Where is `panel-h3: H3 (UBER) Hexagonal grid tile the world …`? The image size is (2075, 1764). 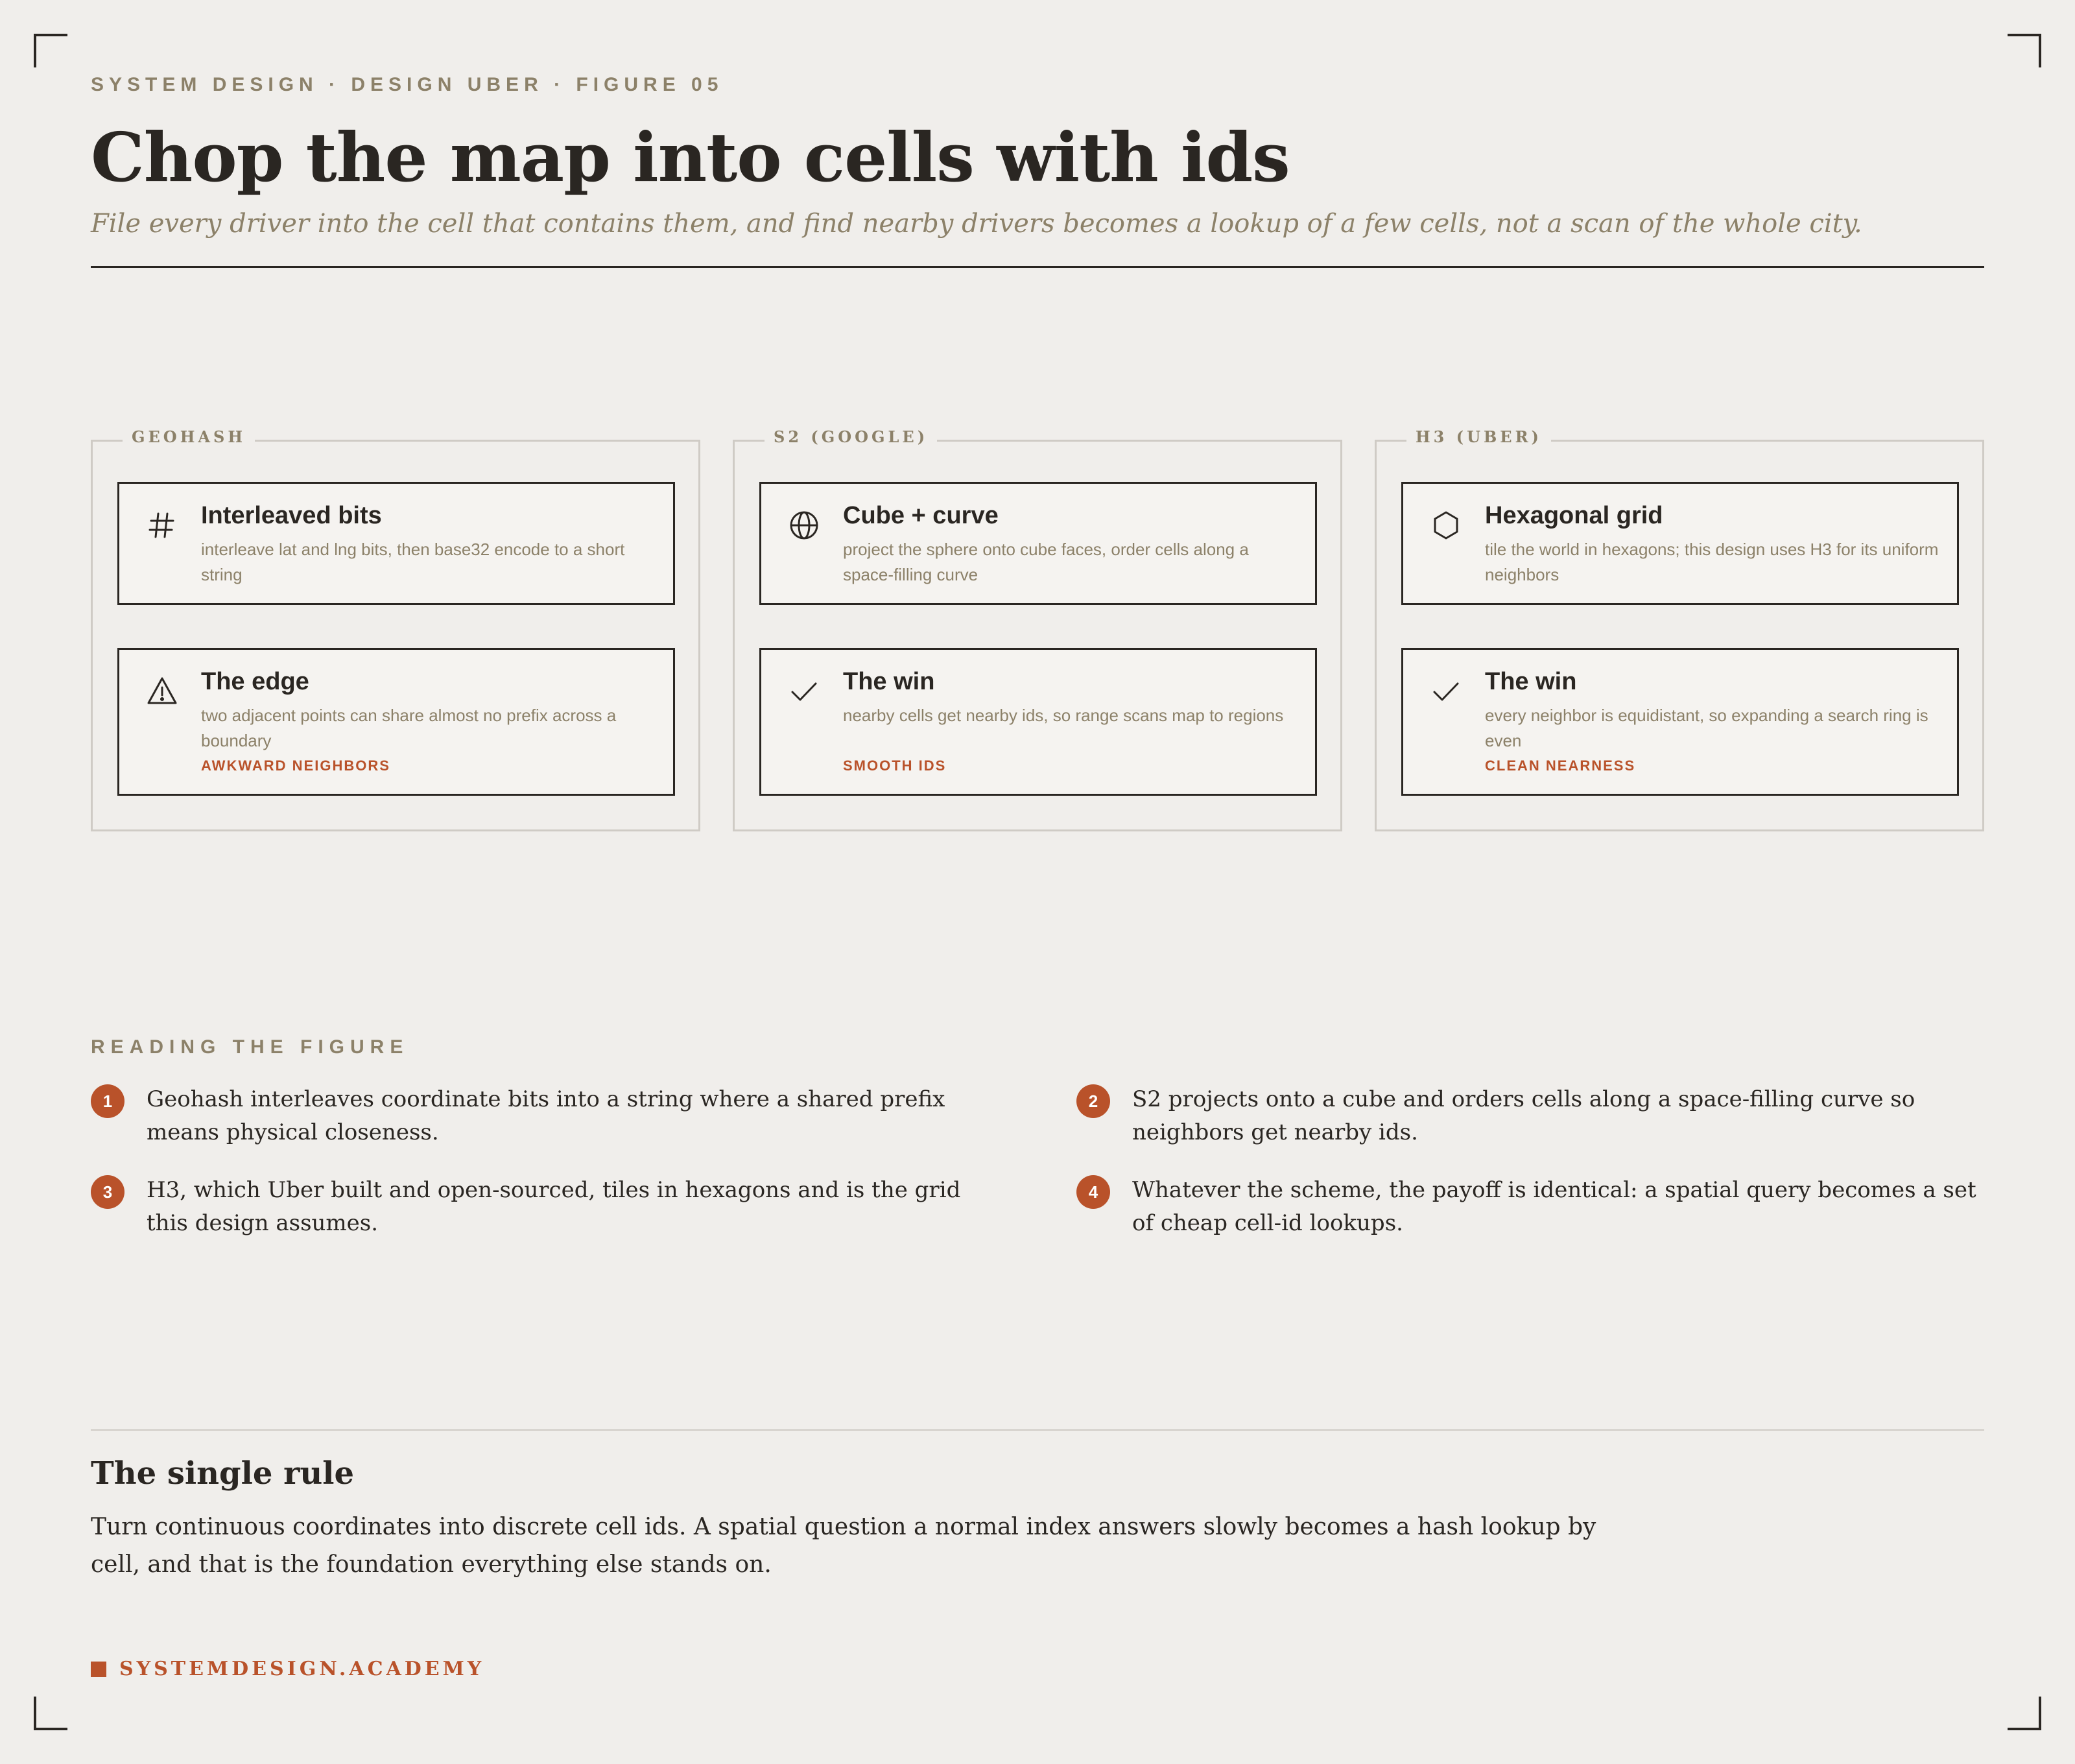 panel-h3: H3 (UBER) Hexagonal grid tile the world … is located at coordinates (1679, 629).